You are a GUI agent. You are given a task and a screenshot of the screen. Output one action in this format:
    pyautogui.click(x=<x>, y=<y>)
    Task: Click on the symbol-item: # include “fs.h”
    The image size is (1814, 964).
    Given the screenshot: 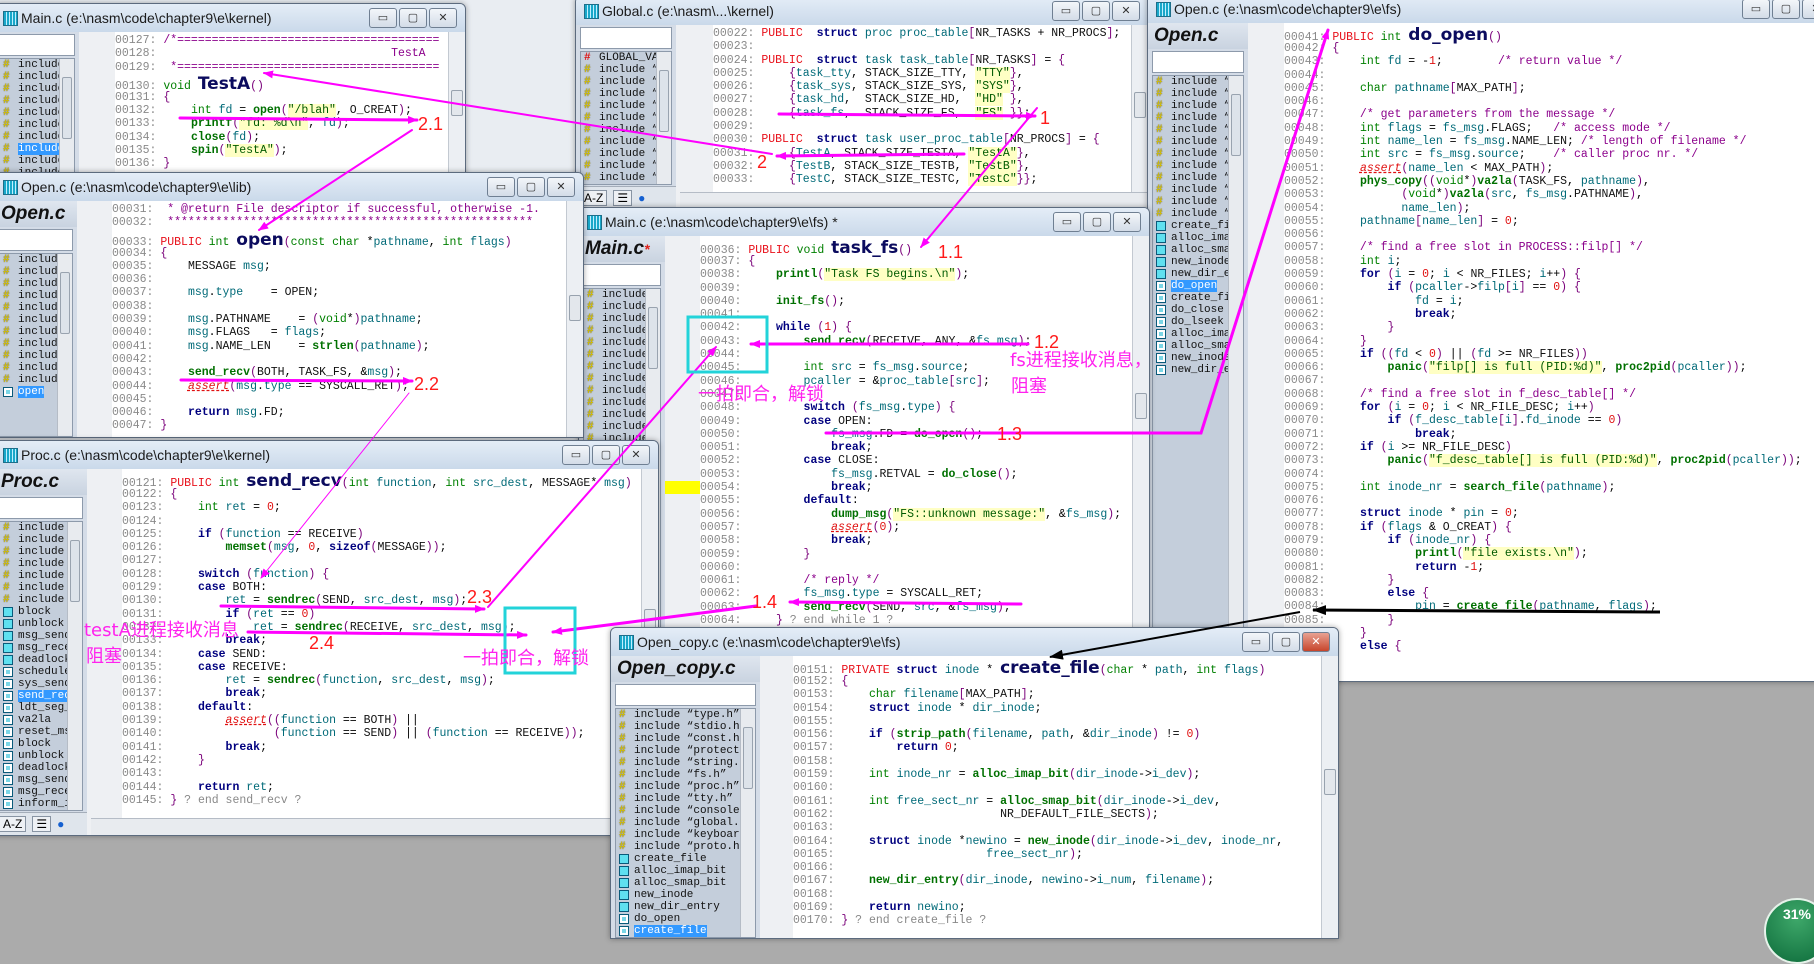 What is the action you would take?
    pyautogui.click(x=685, y=775)
    